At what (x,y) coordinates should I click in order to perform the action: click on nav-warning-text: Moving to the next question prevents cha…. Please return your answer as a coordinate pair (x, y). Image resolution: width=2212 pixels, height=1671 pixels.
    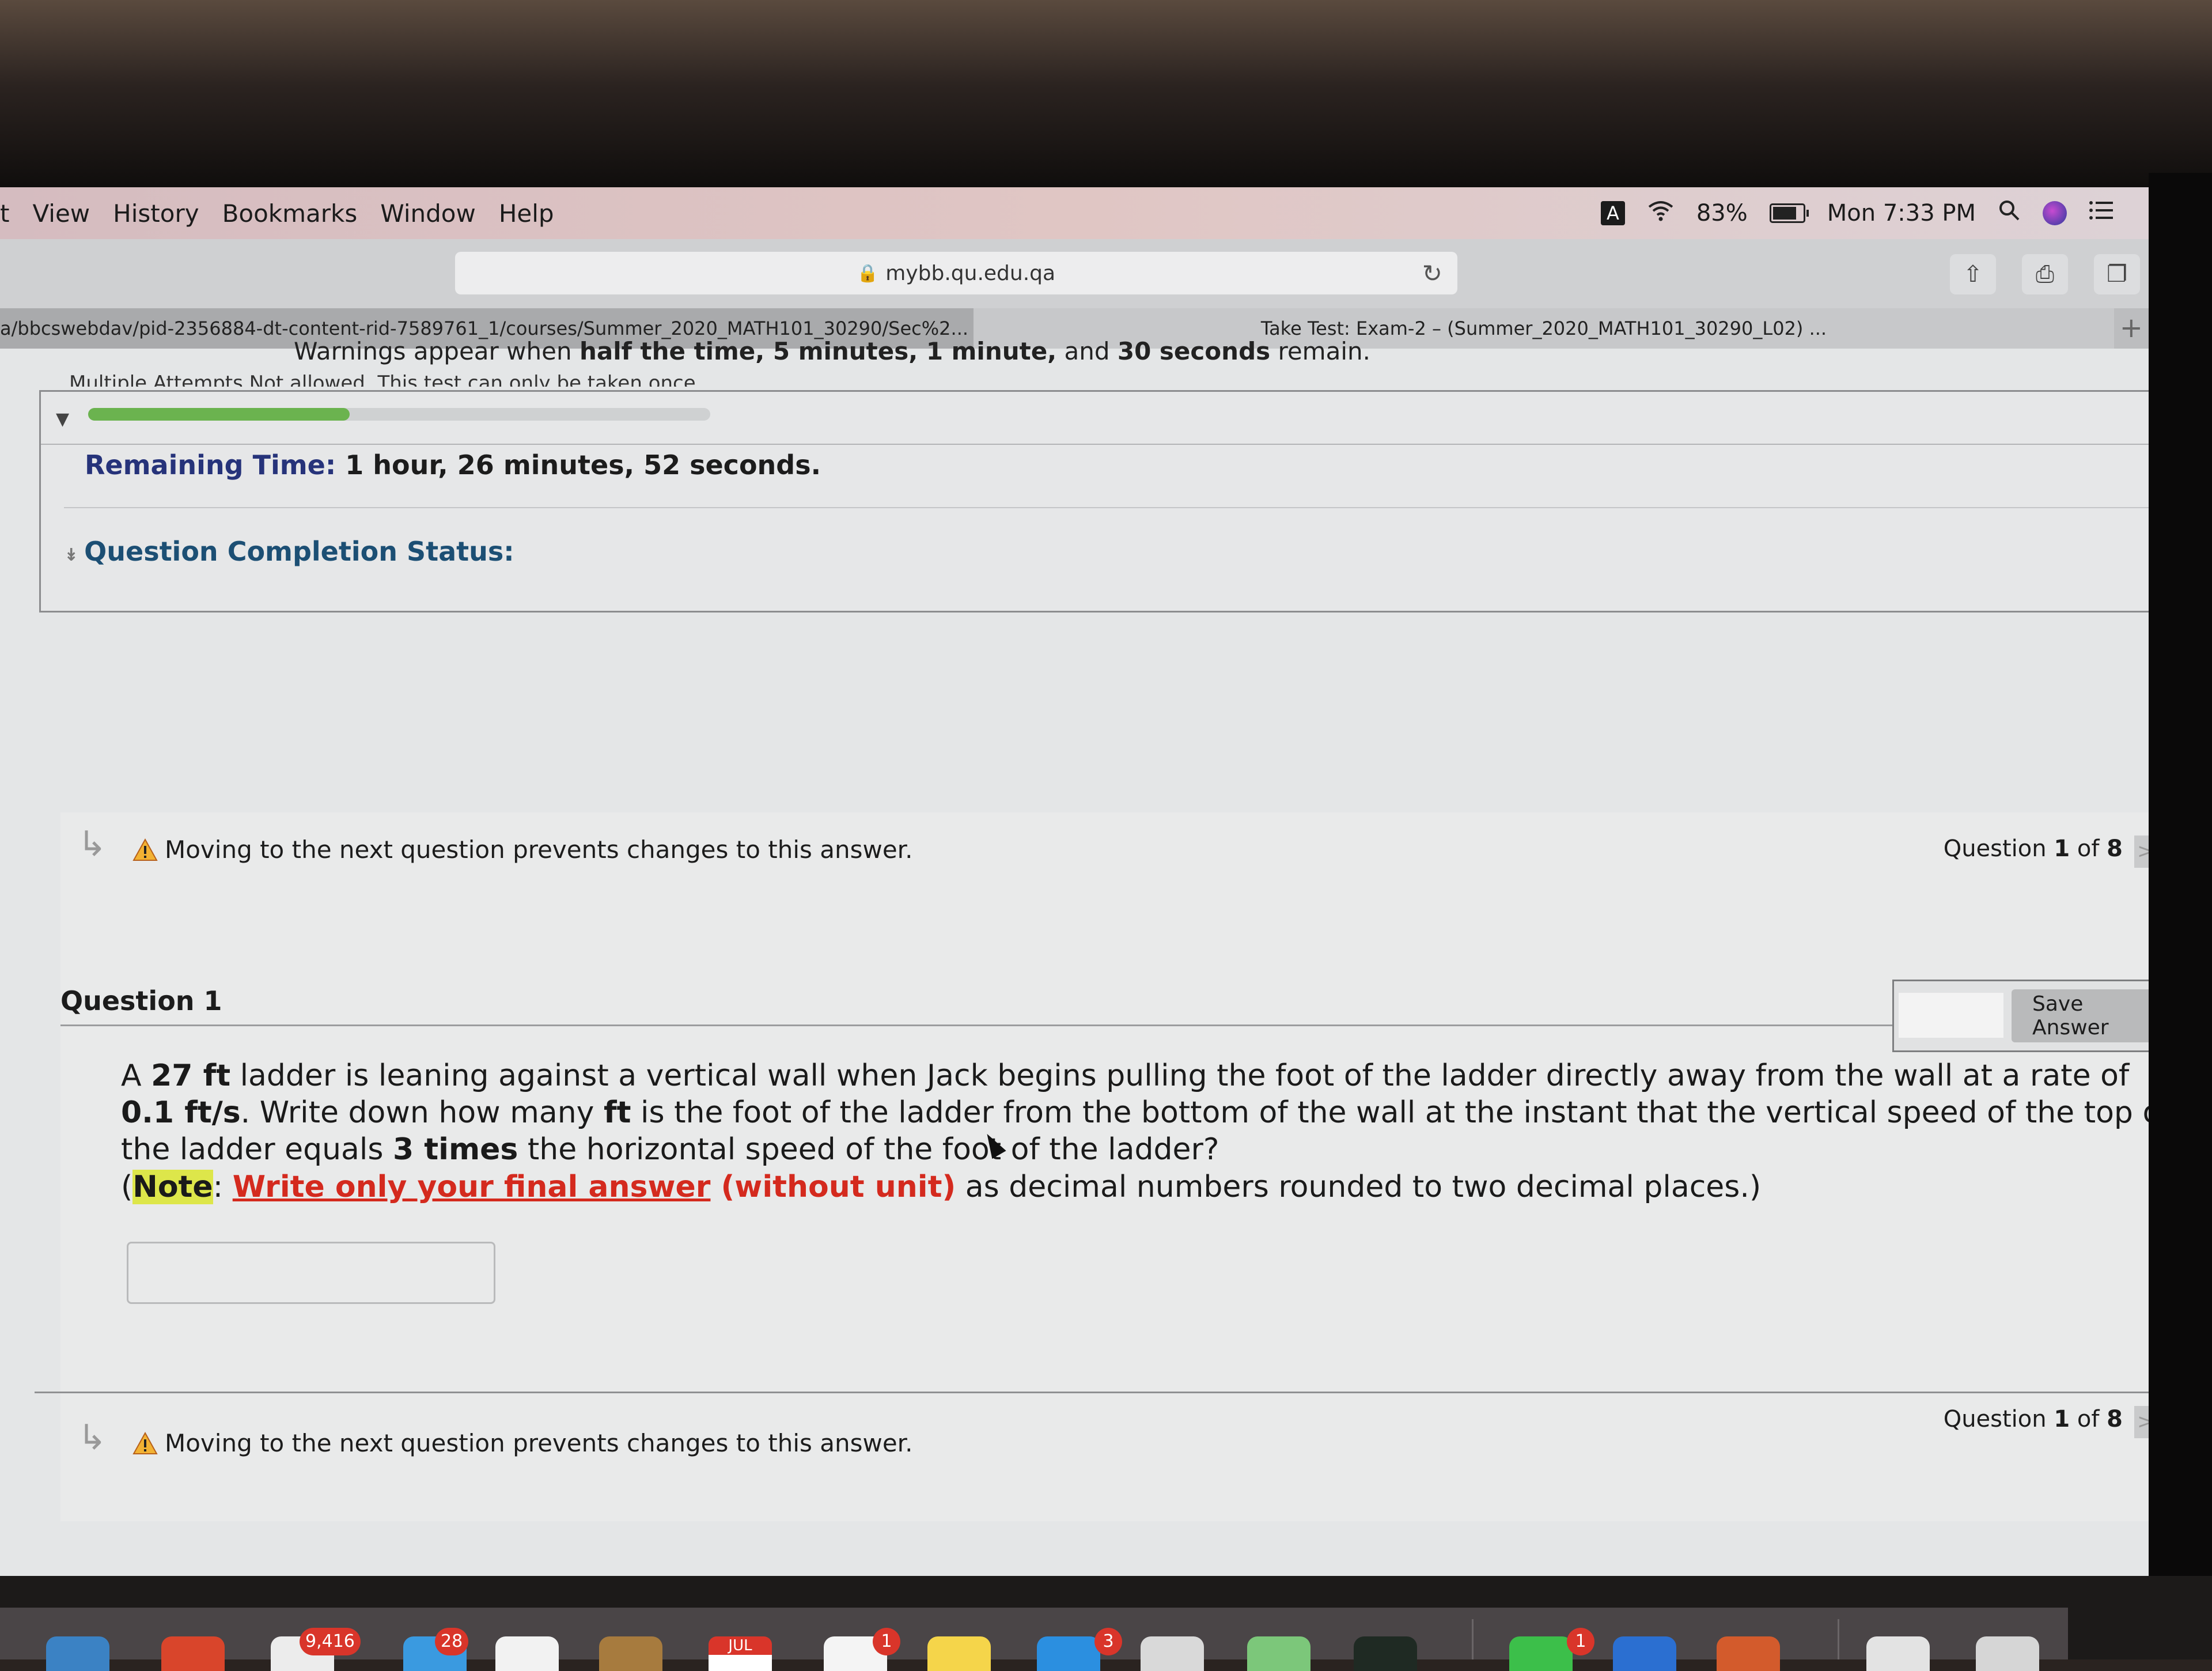
    Looking at the image, I should click on (539, 850).